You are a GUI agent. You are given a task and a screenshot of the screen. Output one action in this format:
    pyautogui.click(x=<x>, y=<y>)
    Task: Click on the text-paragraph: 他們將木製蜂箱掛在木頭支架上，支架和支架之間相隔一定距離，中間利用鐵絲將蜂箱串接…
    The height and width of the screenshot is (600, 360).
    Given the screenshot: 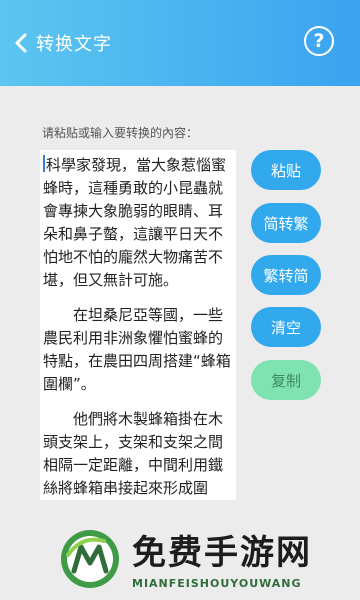 What is the action you would take?
    pyautogui.click(x=133, y=453)
    